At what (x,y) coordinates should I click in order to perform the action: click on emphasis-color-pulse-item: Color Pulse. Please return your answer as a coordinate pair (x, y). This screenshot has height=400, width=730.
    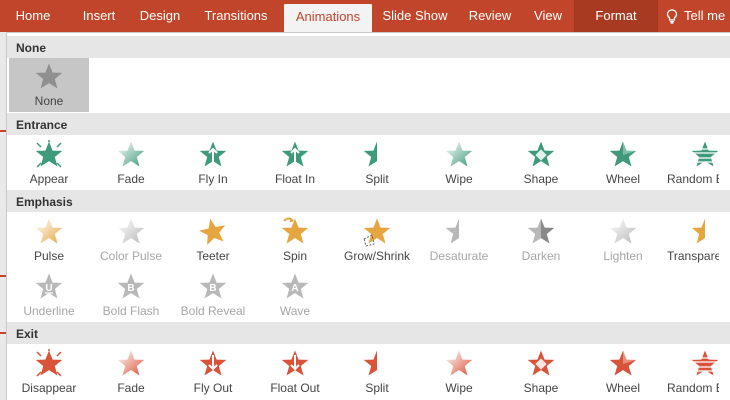
    Looking at the image, I should click on (131, 240).